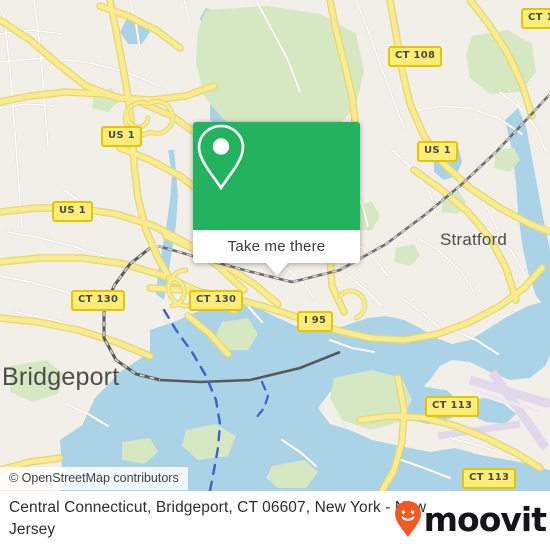 The width and height of the screenshot is (550, 550). Describe the element at coordinates (407, 519) in the screenshot. I see `moovit-pin-icon` at that location.